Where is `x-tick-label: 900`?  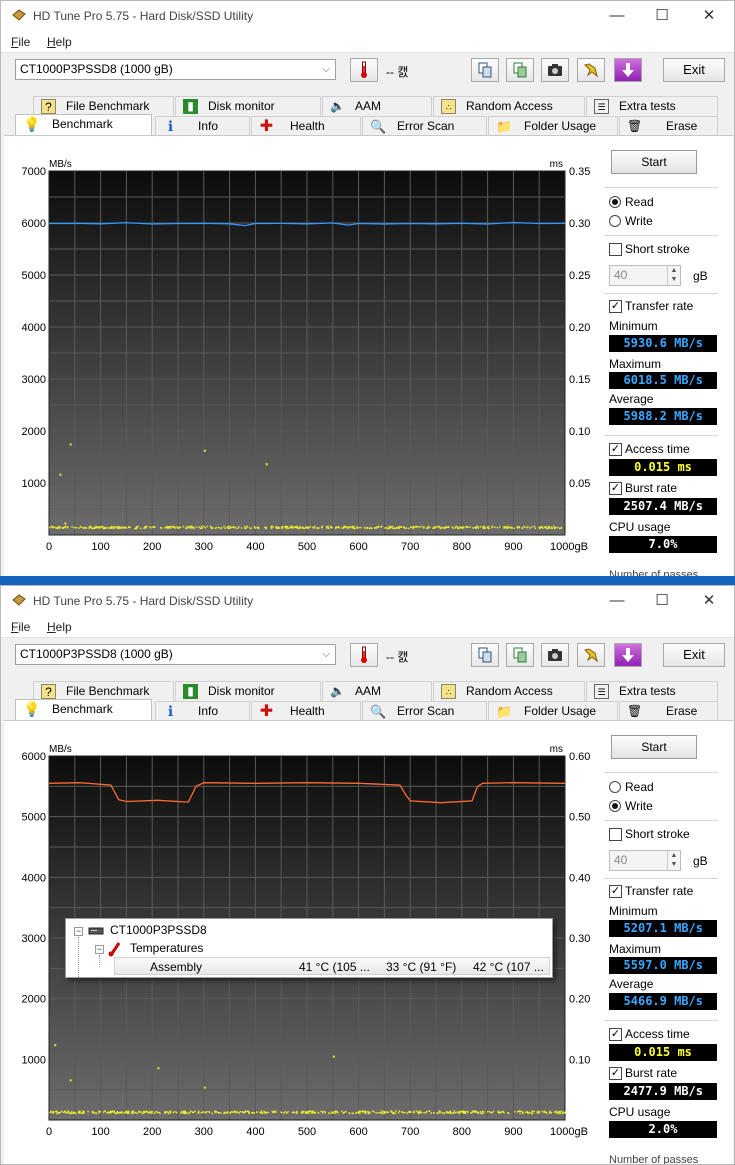
x-tick-label: 900 is located at coordinates (513, 547).